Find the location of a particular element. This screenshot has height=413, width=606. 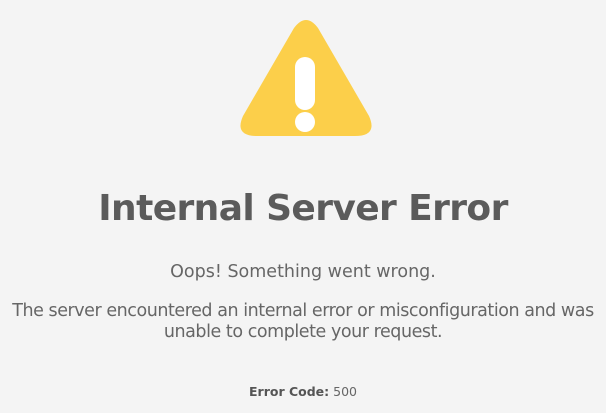

error-headline: Oops! Something went wrong. is located at coordinates (303, 272).